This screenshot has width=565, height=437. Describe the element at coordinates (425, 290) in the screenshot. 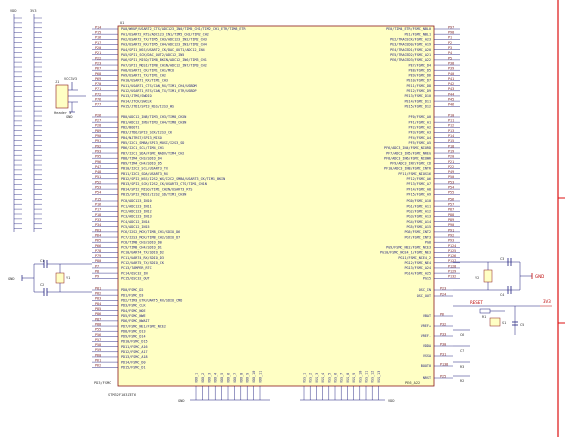

I see `pin-function: OSC_IN` at that location.